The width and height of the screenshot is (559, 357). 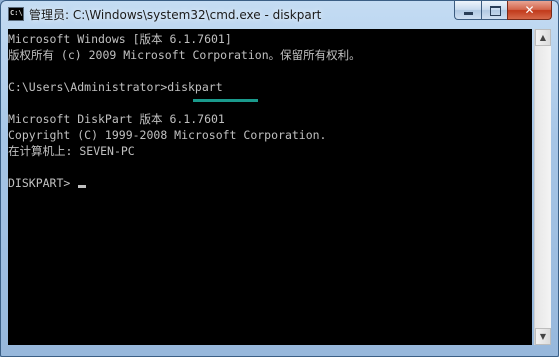 What do you see at coordinates (82, 186) in the screenshot?
I see `text-cursor` at bounding box center [82, 186].